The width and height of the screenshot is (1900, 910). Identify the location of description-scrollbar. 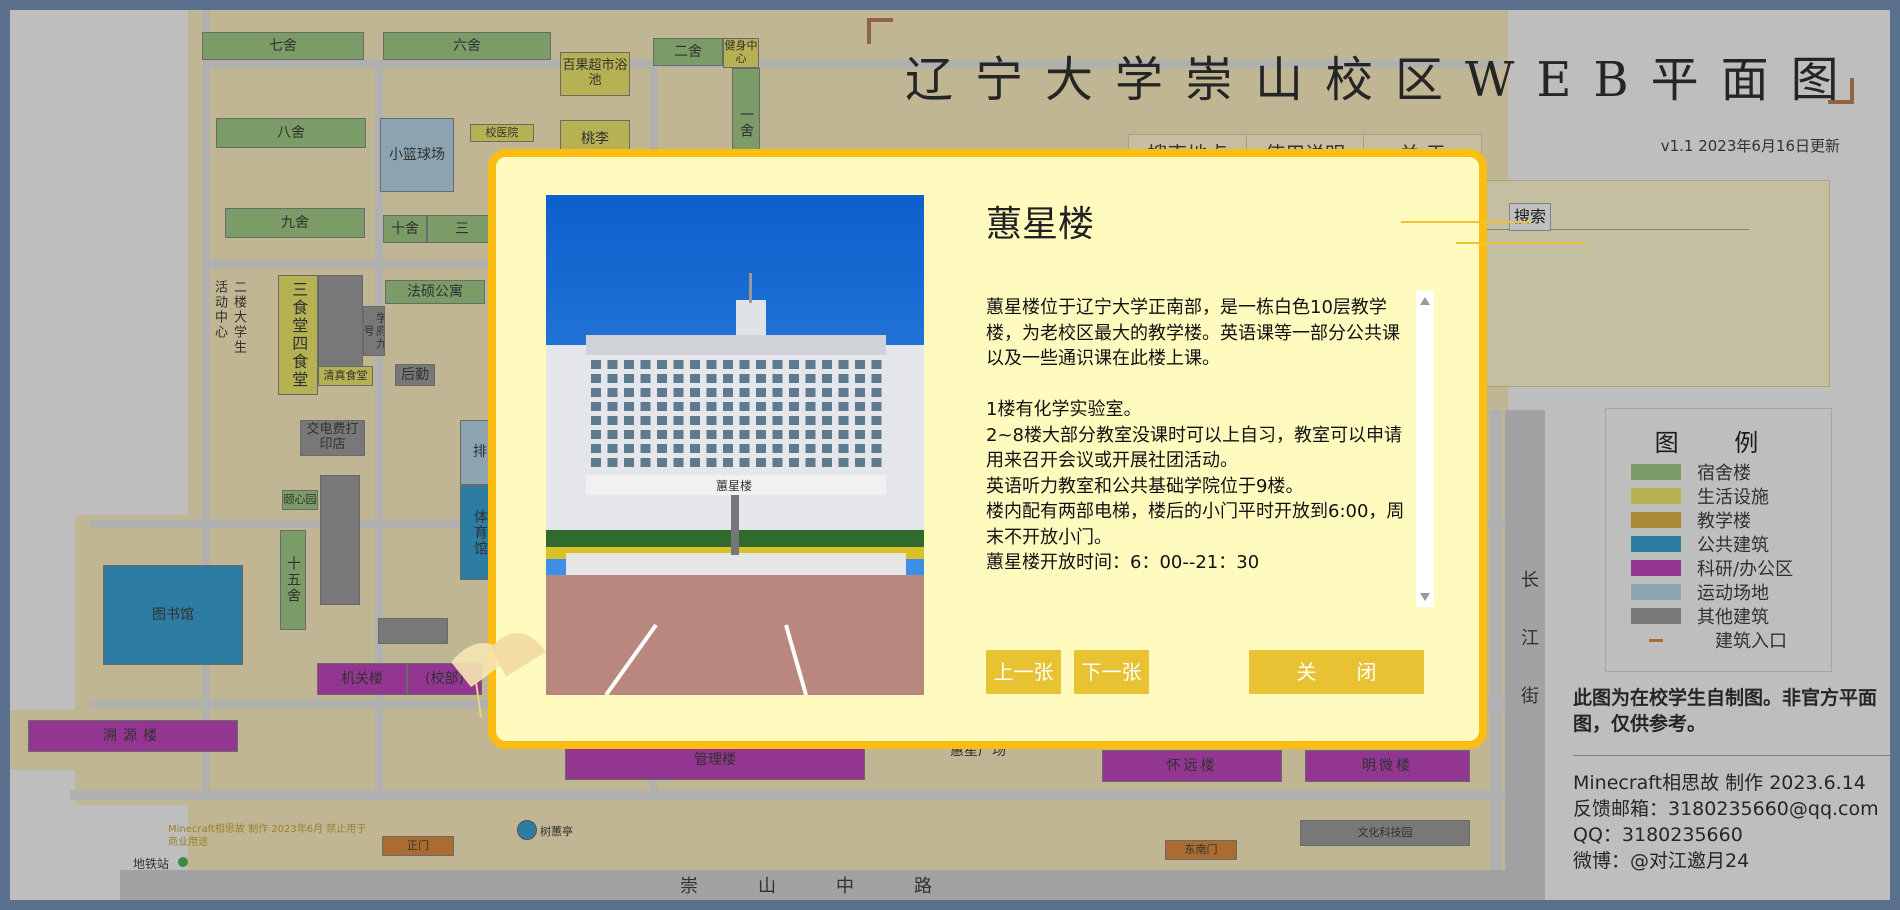
(1425, 449).